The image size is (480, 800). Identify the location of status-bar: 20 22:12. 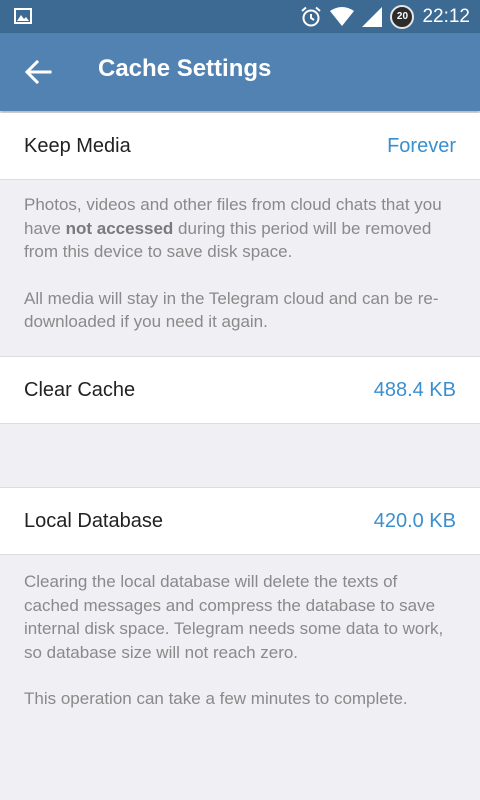
(240, 16).